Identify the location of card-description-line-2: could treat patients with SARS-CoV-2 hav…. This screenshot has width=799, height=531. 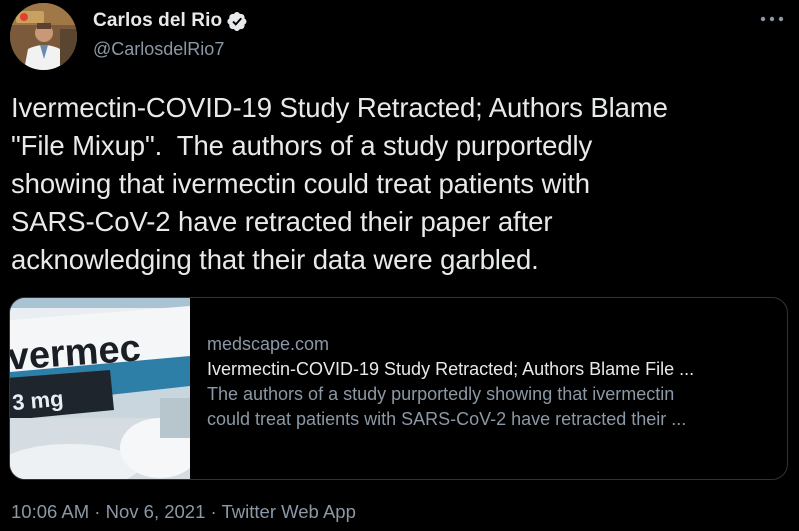
(447, 419).